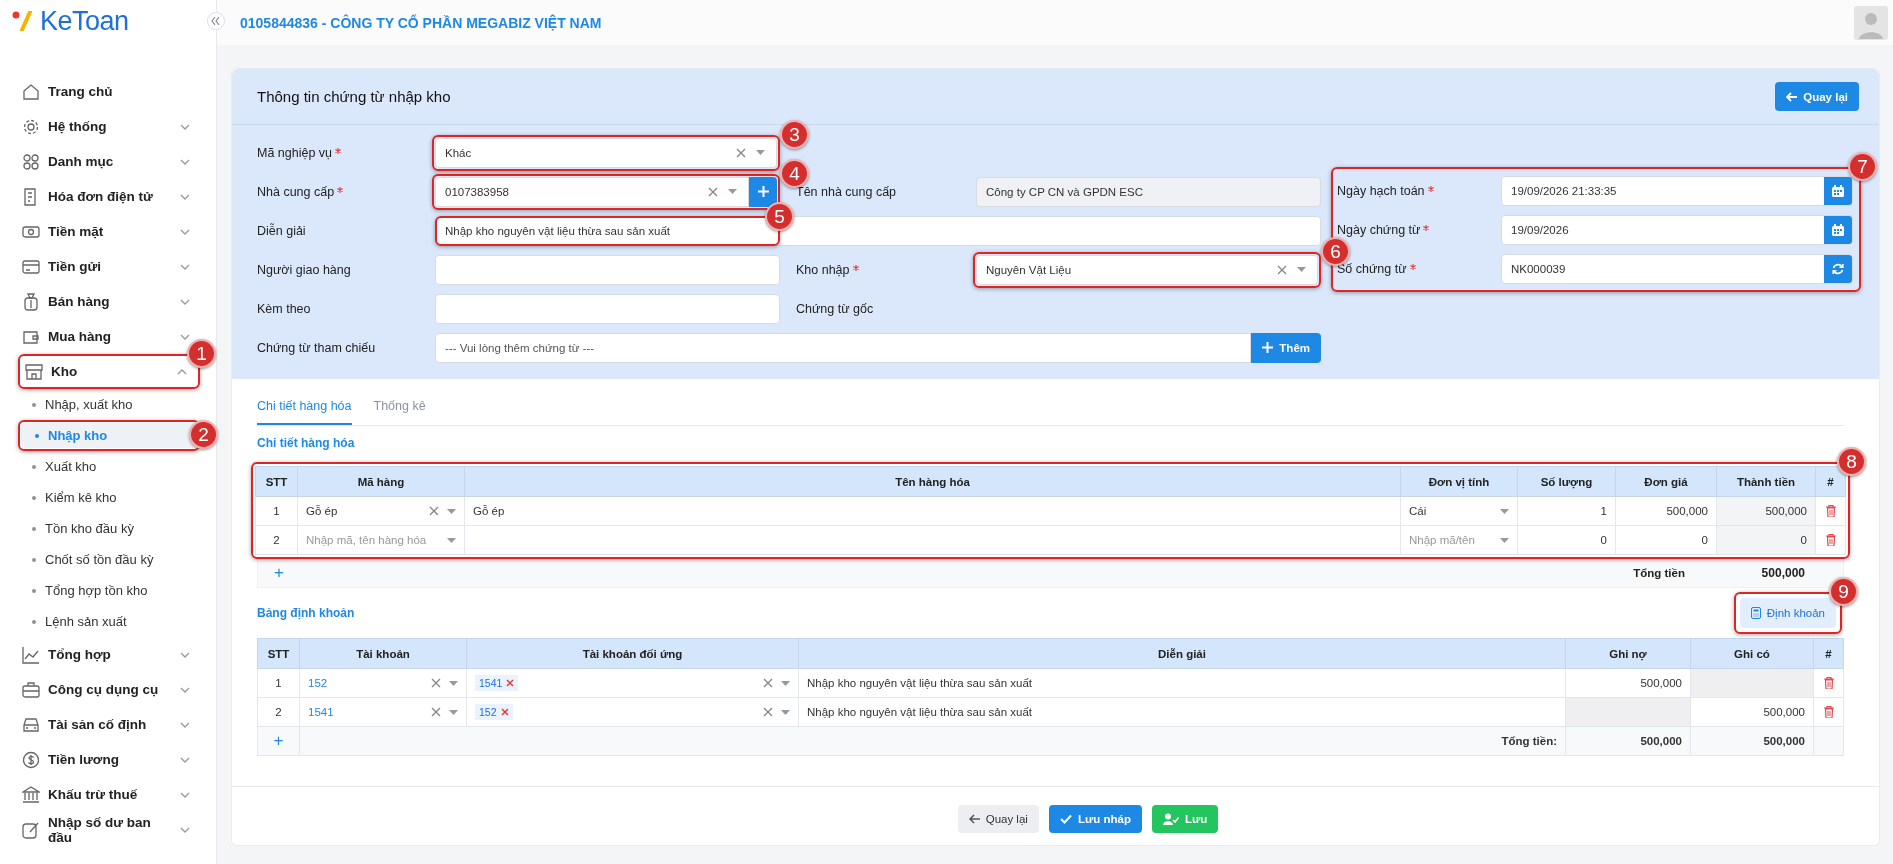  Describe the element at coordinates (1677, 229) in the screenshot. I see `input-field: 19/09/2026` at that location.